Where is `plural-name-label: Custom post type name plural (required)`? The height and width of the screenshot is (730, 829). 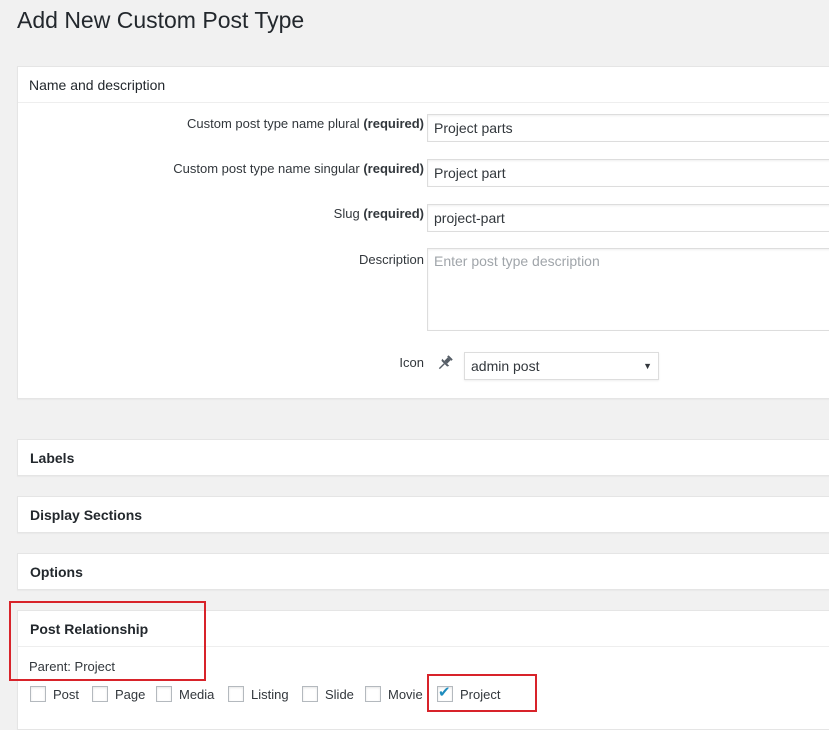
plural-name-label: Custom post type name plural (required) is located at coordinates (305, 123).